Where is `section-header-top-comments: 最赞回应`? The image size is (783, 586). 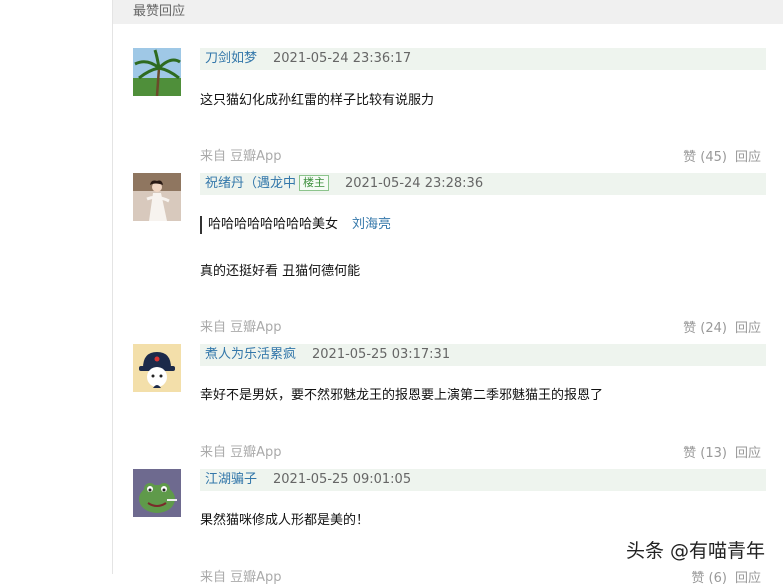
section-header-top-comments: 最赞回应 is located at coordinates (448, 12).